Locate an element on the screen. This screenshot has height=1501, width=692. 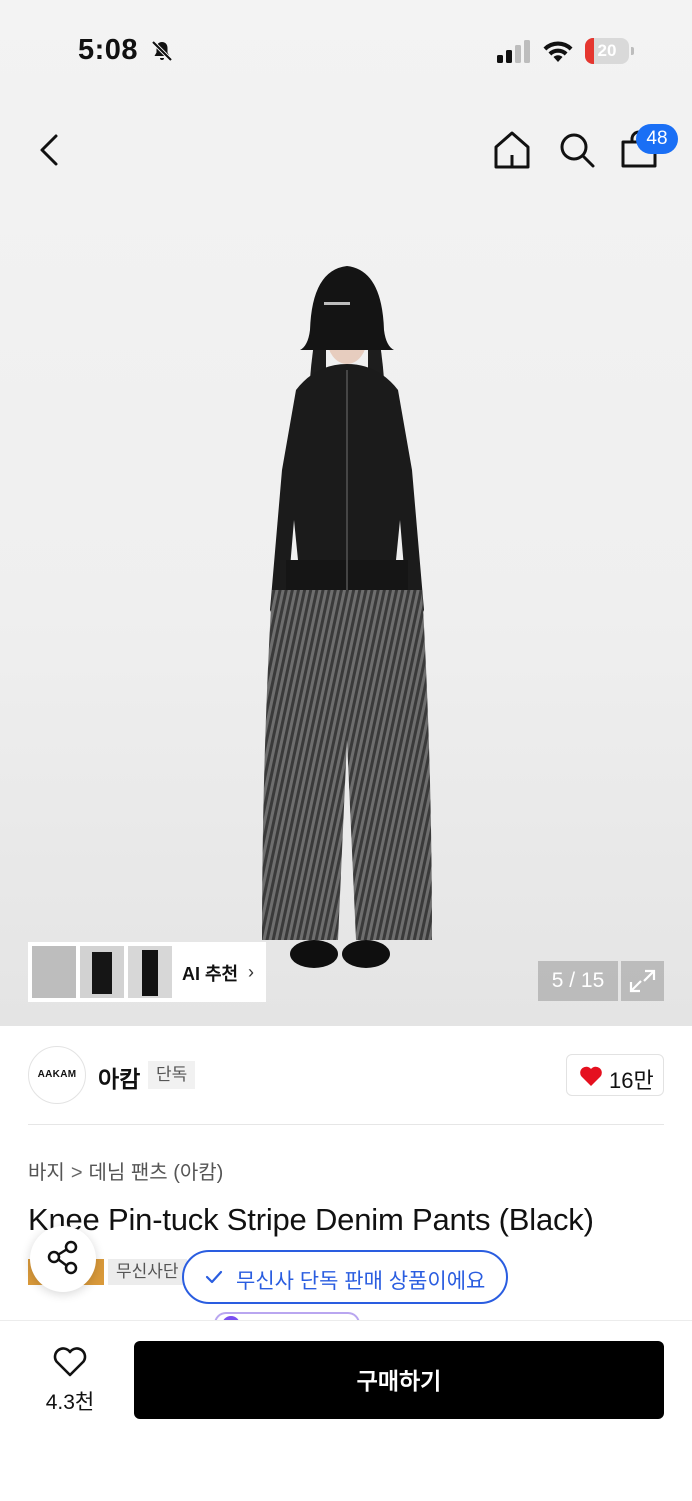
divider is located at coordinates (346, 1124).